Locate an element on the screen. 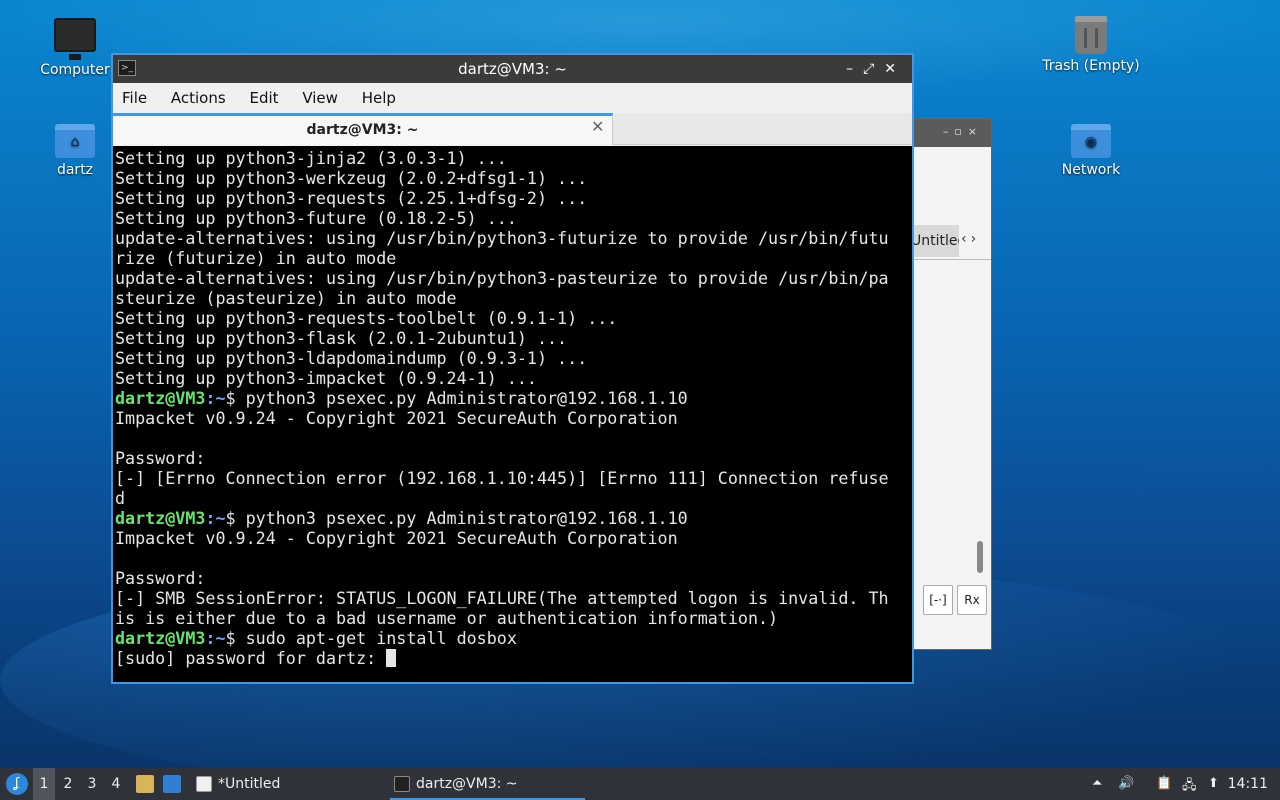  terminal-line: d is located at coordinates (512, 498).